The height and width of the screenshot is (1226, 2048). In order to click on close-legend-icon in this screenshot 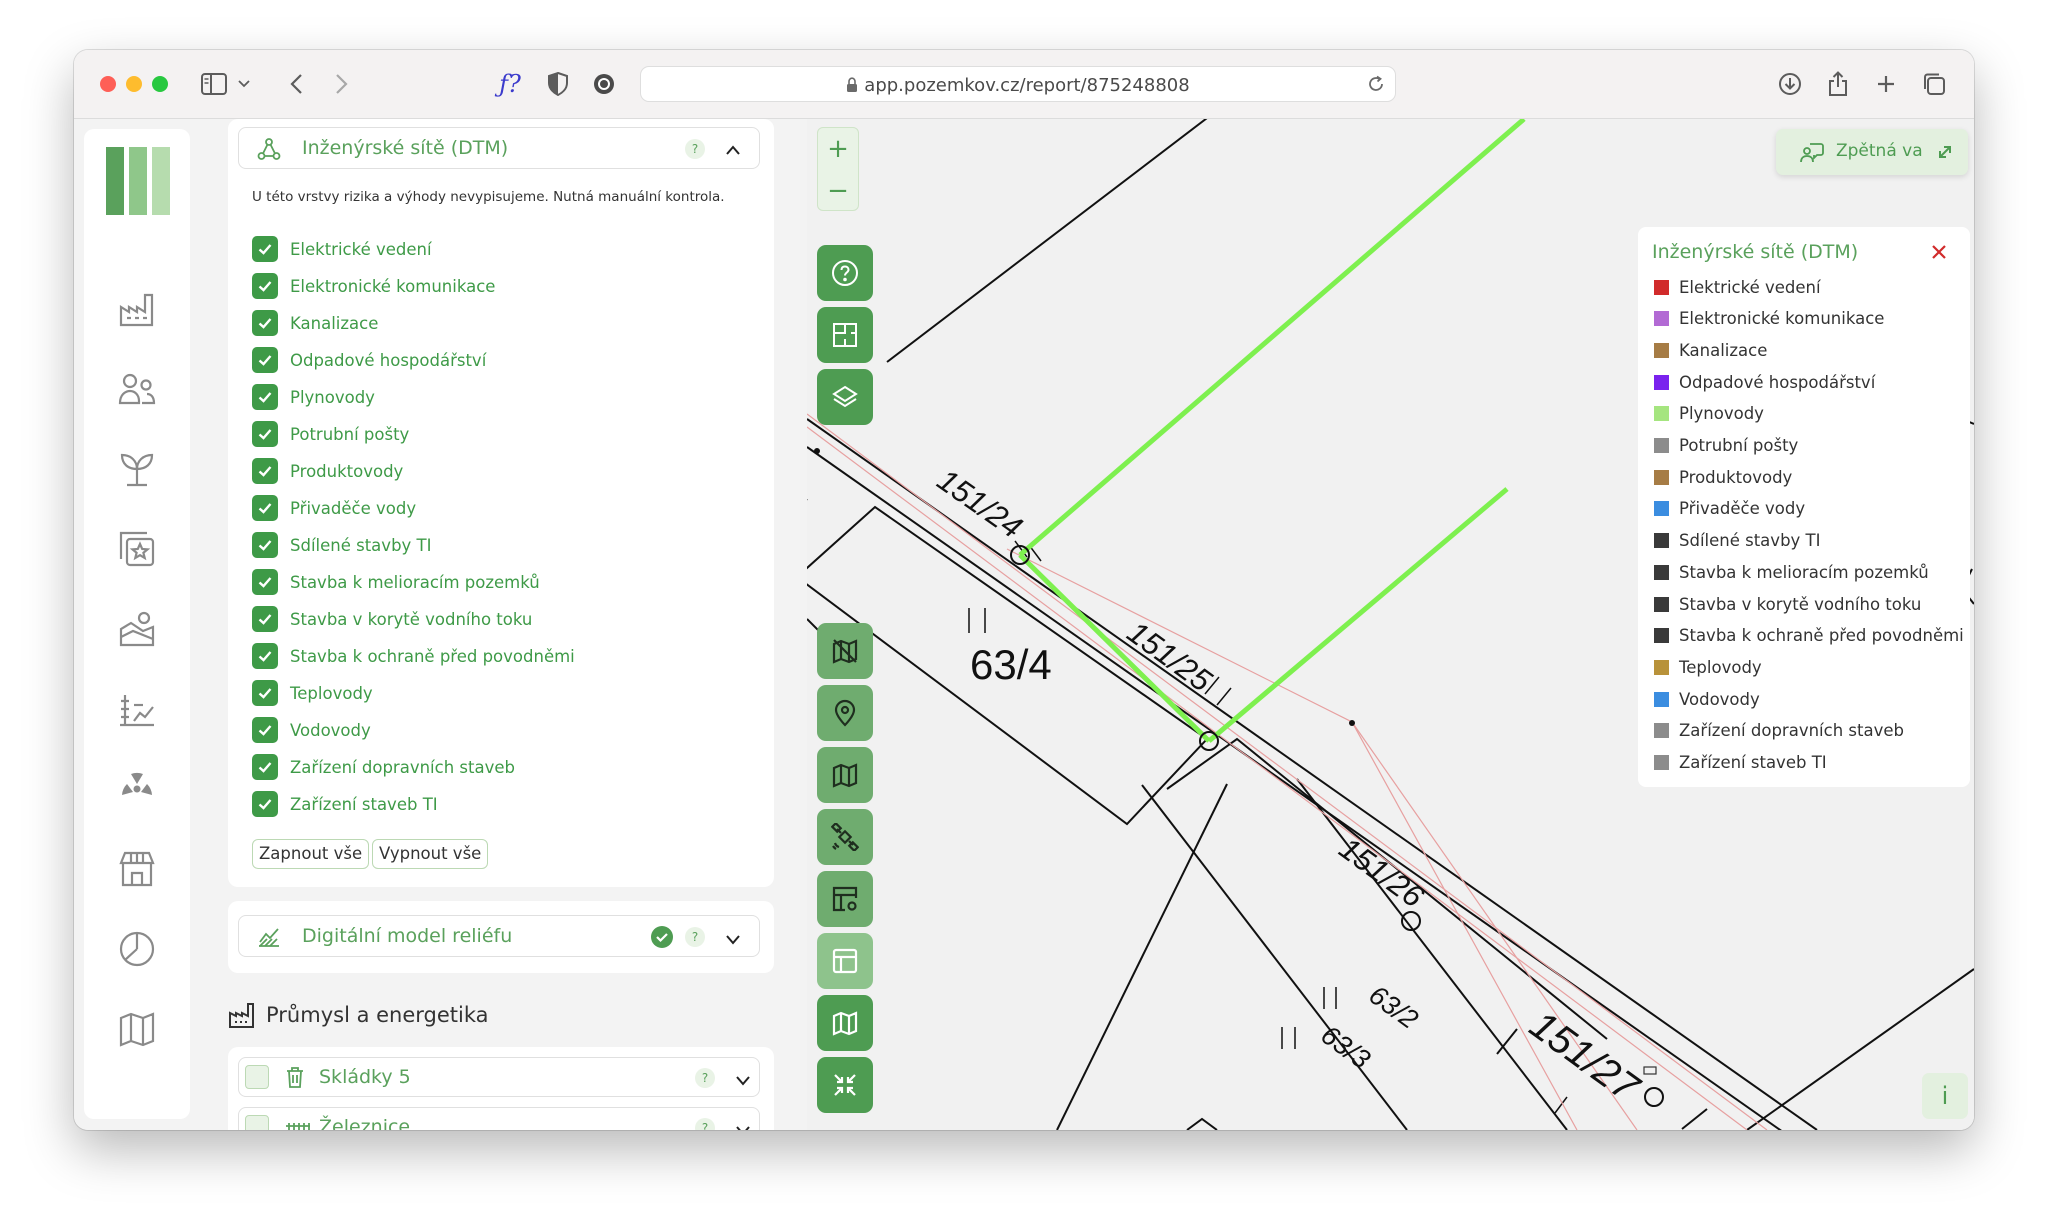, I will do `click(1939, 254)`.